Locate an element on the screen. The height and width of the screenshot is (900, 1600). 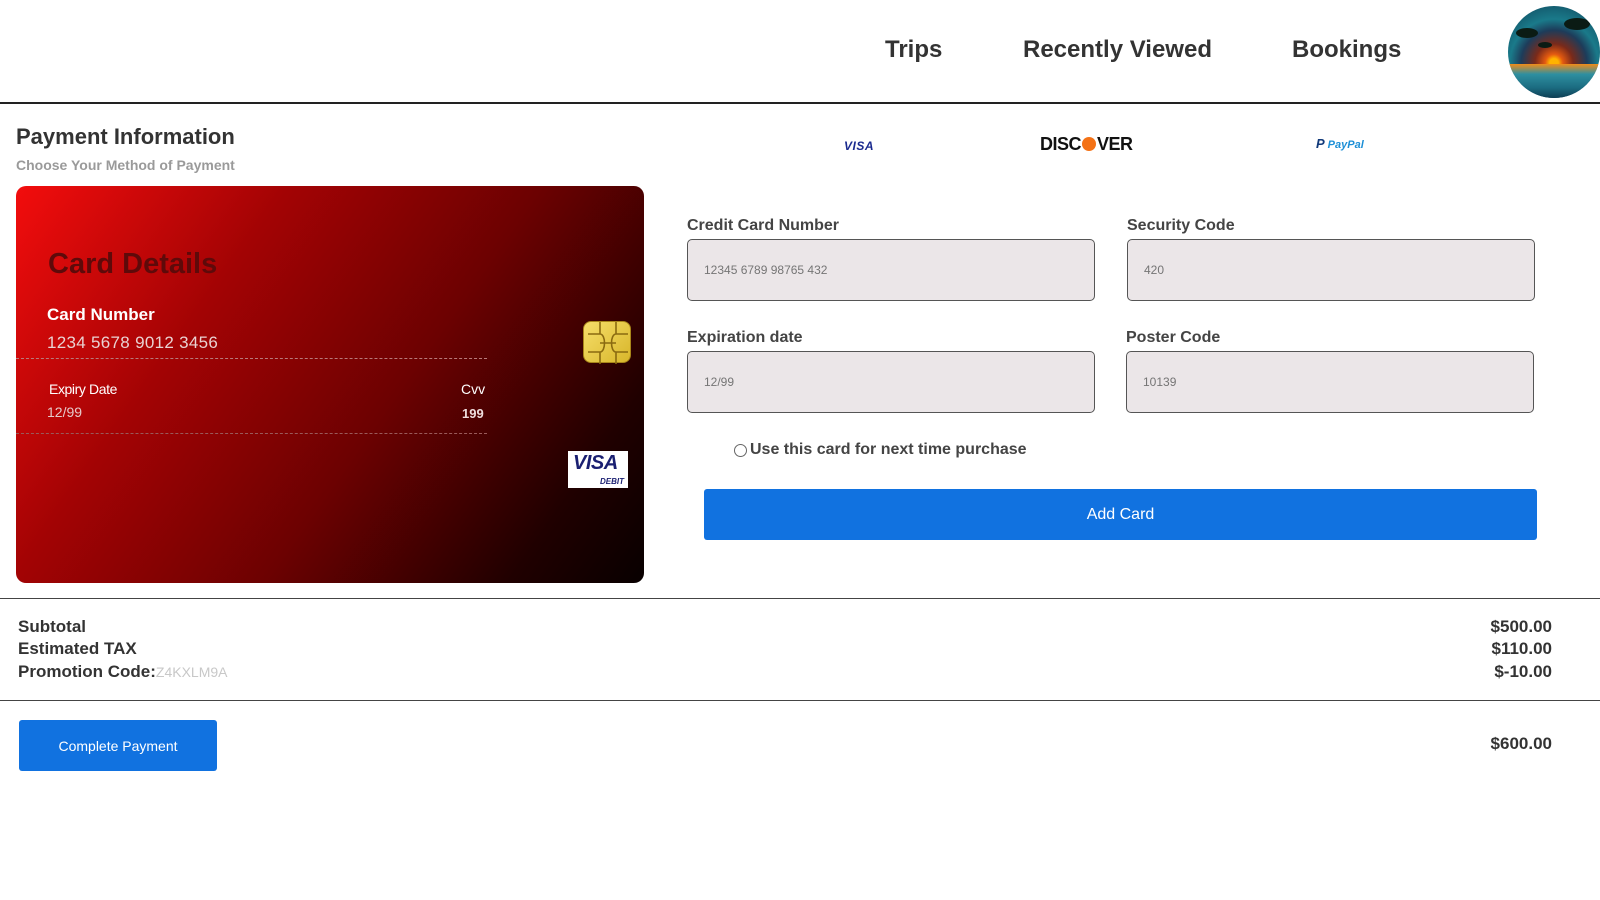
nav-bookings: Bookings is located at coordinates (1346, 50).